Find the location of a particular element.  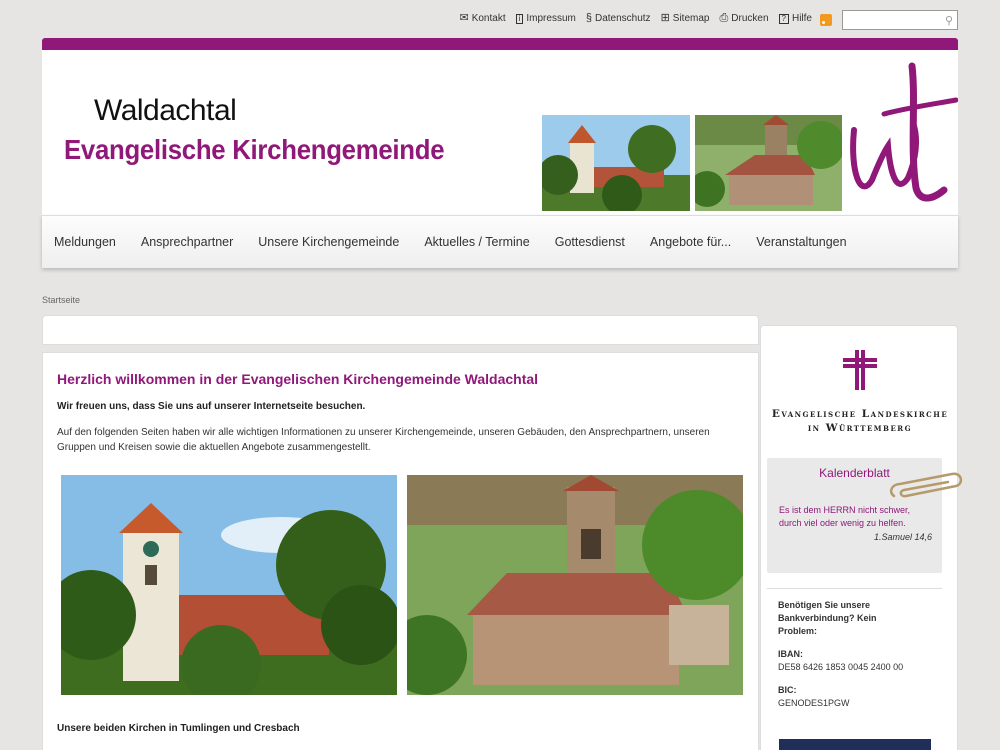

photo-church-cresbach is located at coordinates (575, 585).